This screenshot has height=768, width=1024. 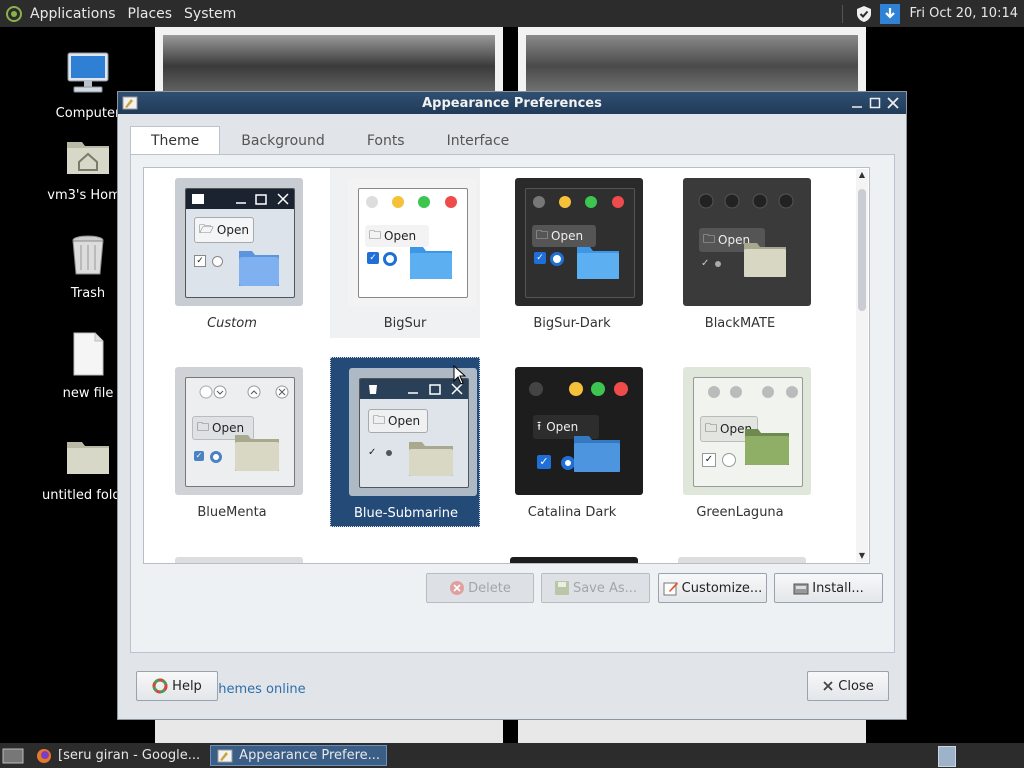 What do you see at coordinates (232, 323) in the screenshot?
I see `theme-name: Custom` at bounding box center [232, 323].